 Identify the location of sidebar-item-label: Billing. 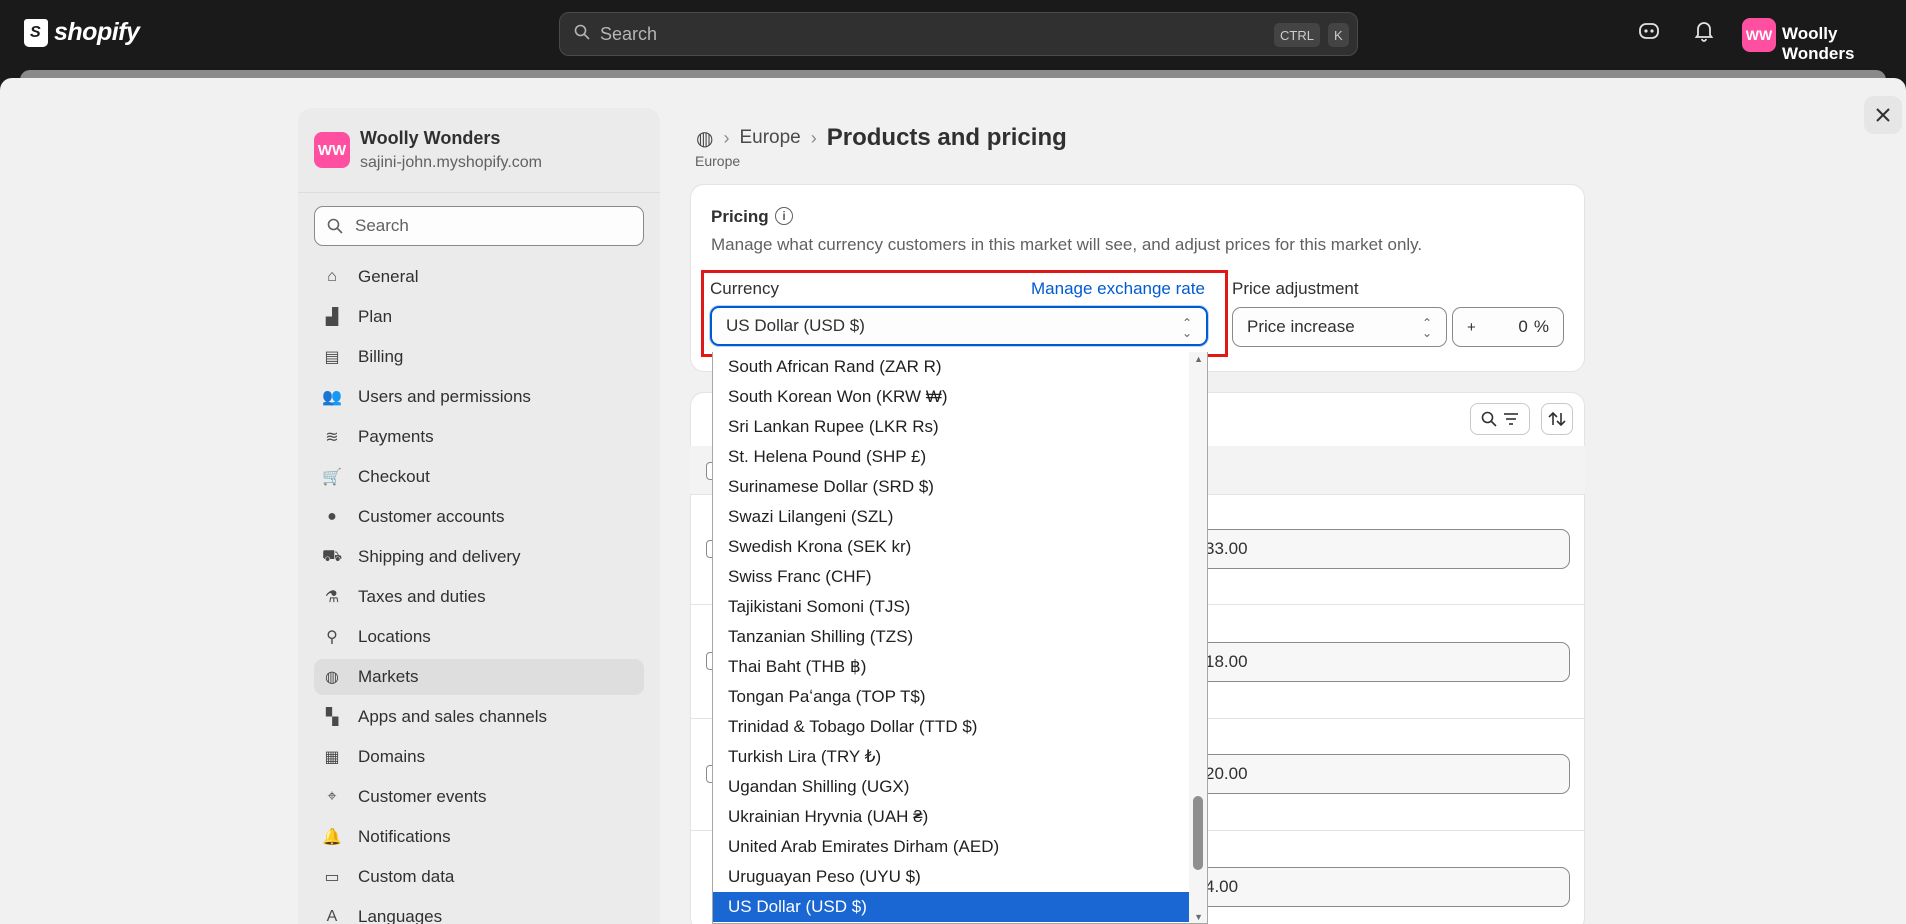
(381, 356).